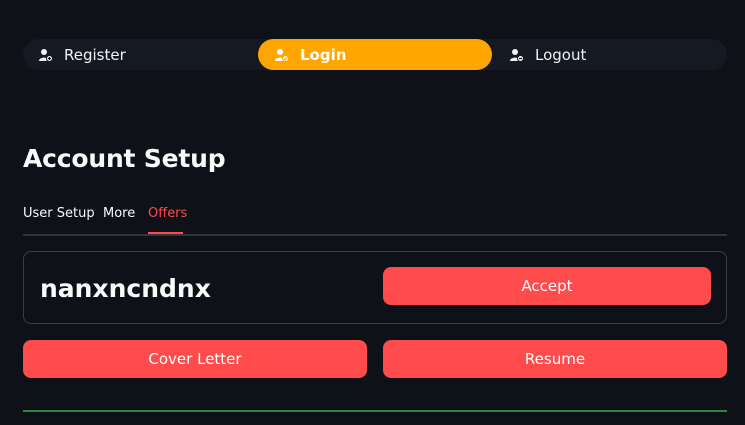 The image size is (745, 425). I want to click on page-title: Account Setup, so click(124, 158).